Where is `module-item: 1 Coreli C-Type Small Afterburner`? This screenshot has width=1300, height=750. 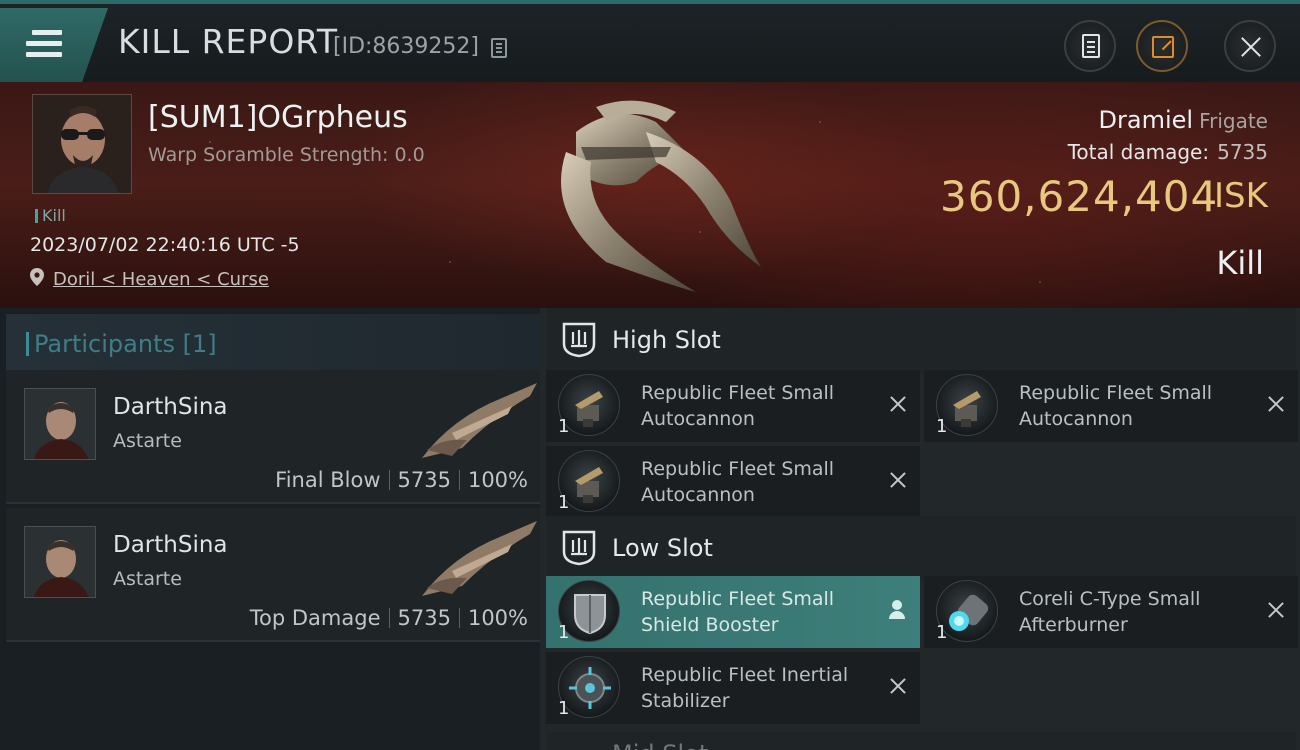
module-item: 1 Coreli C-Type Small Afterburner is located at coordinates (1111, 612).